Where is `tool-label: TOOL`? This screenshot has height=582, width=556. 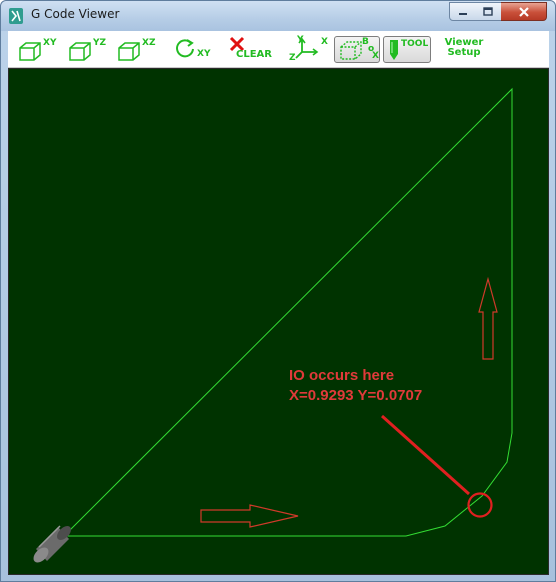 tool-label: TOOL is located at coordinates (415, 44).